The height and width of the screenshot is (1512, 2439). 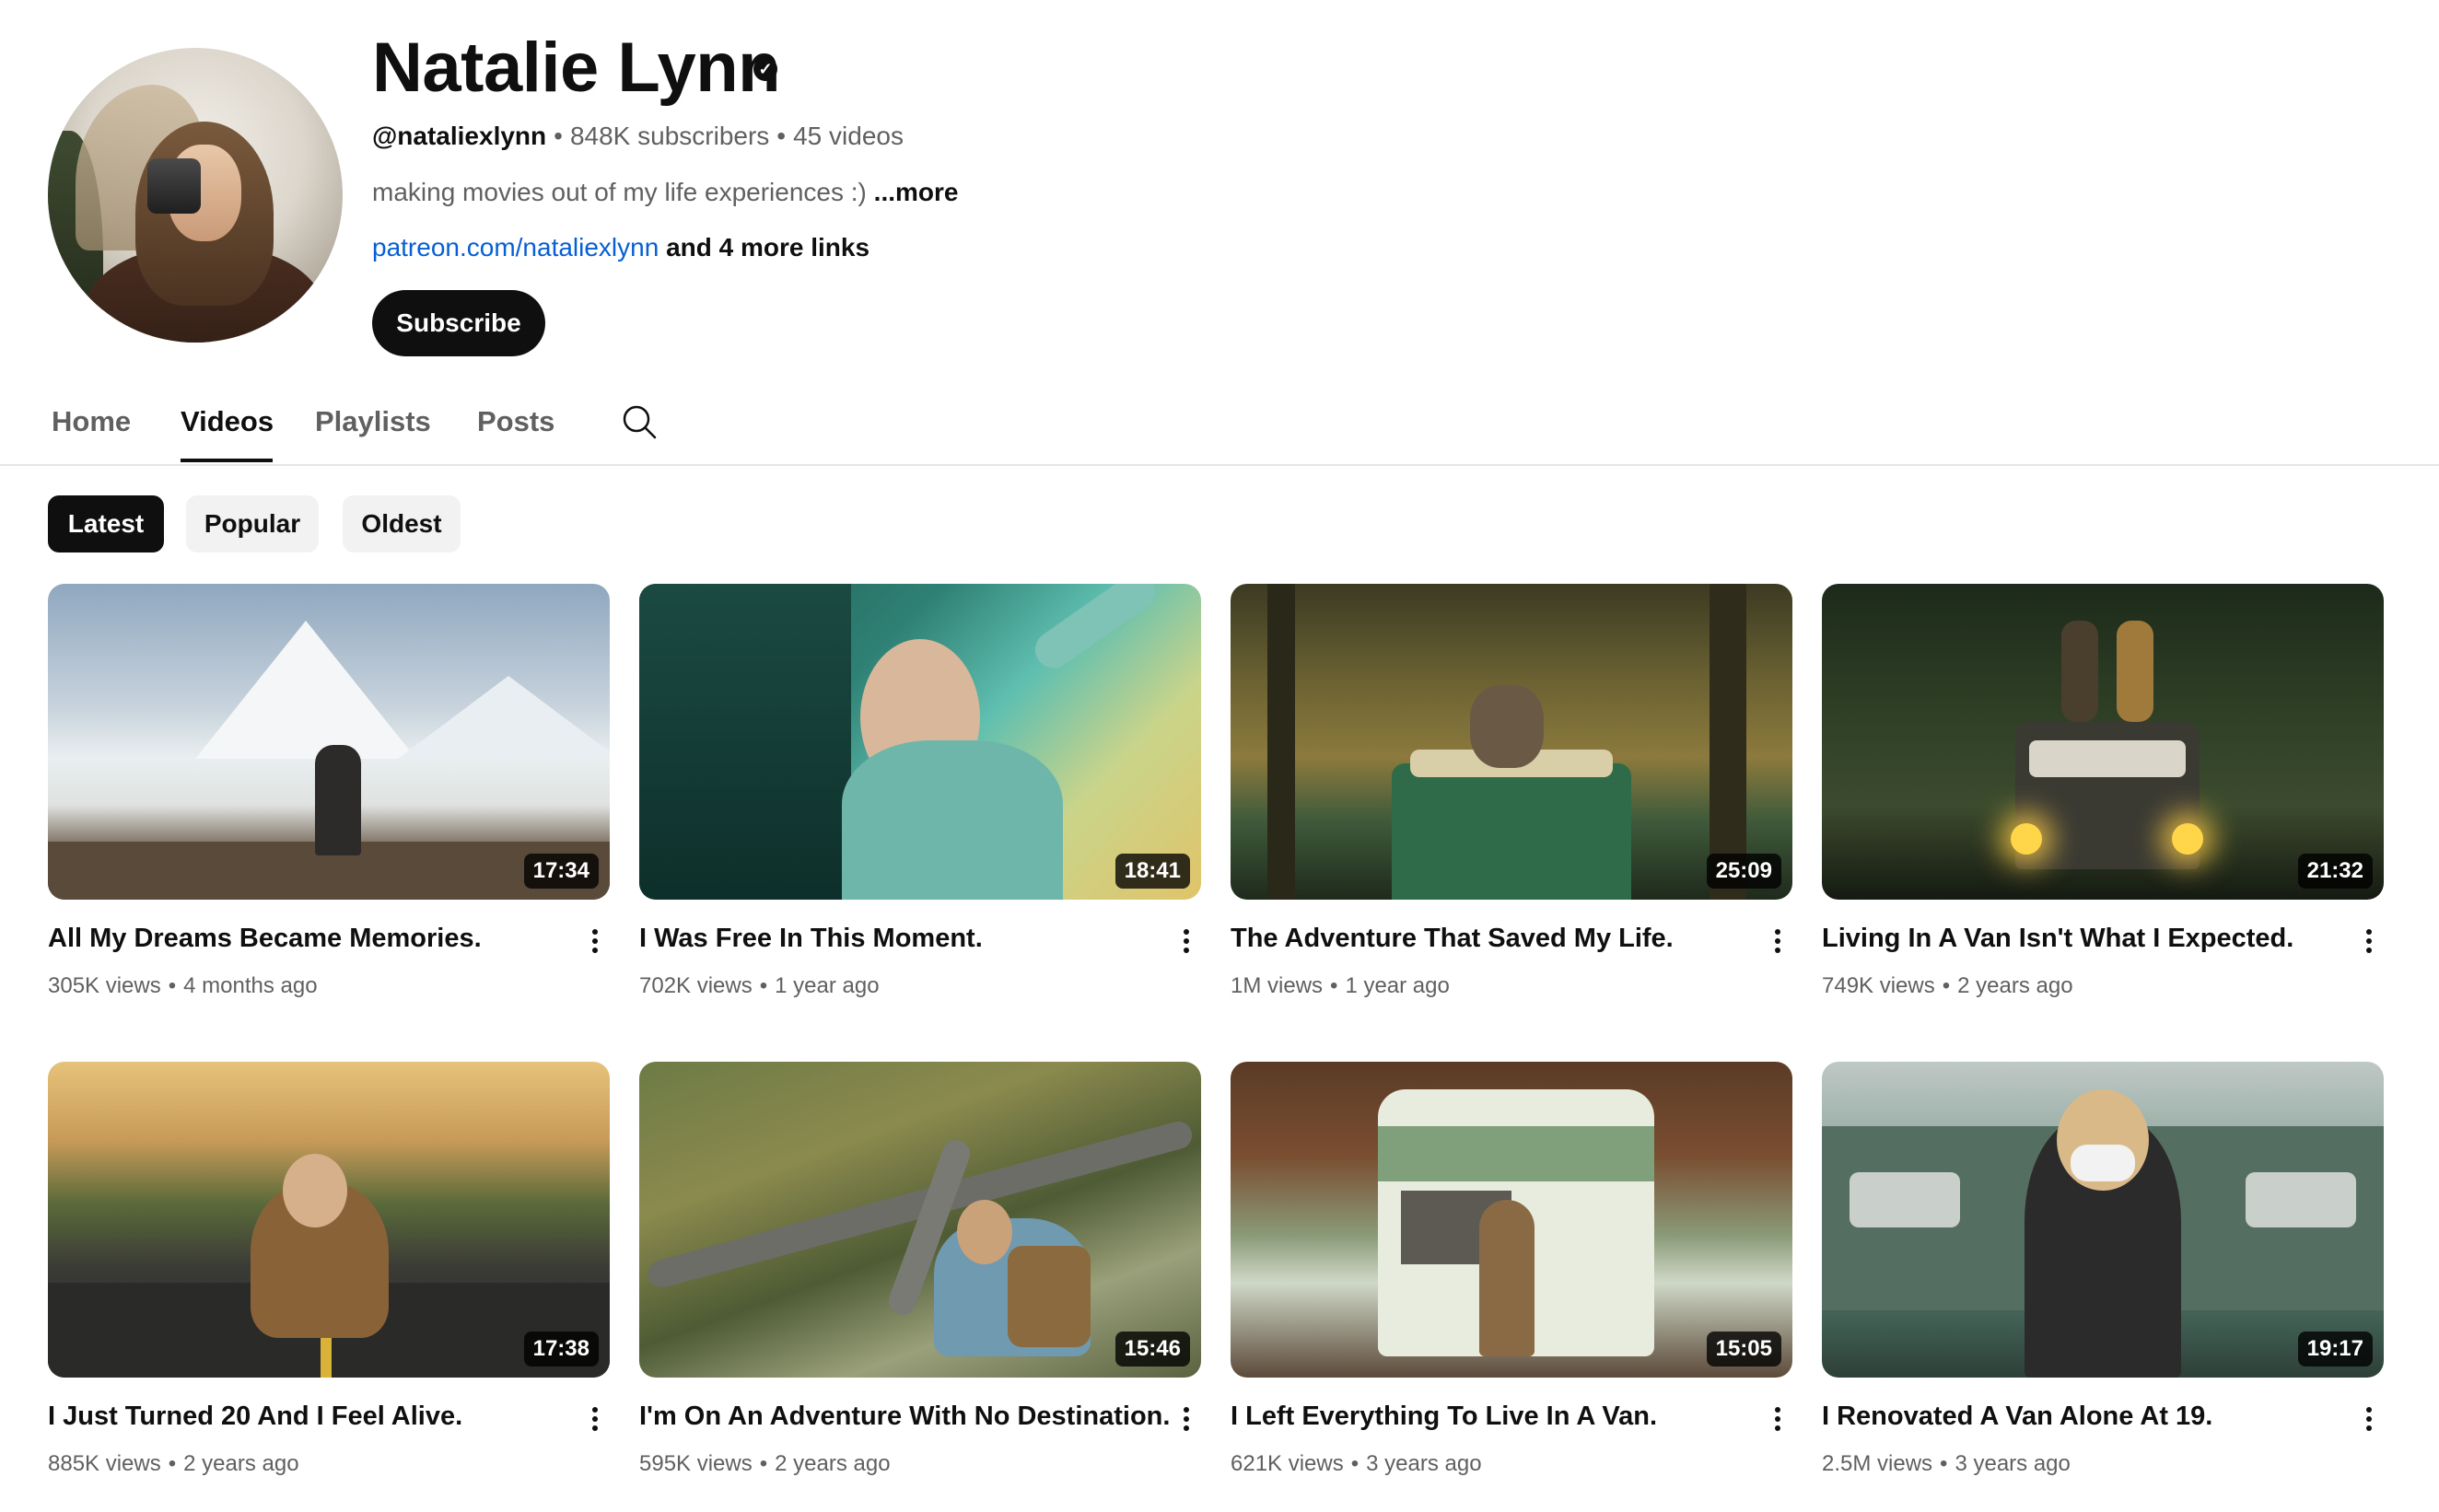 What do you see at coordinates (639, 422) in the screenshot?
I see `search-icon` at bounding box center [639, 422].